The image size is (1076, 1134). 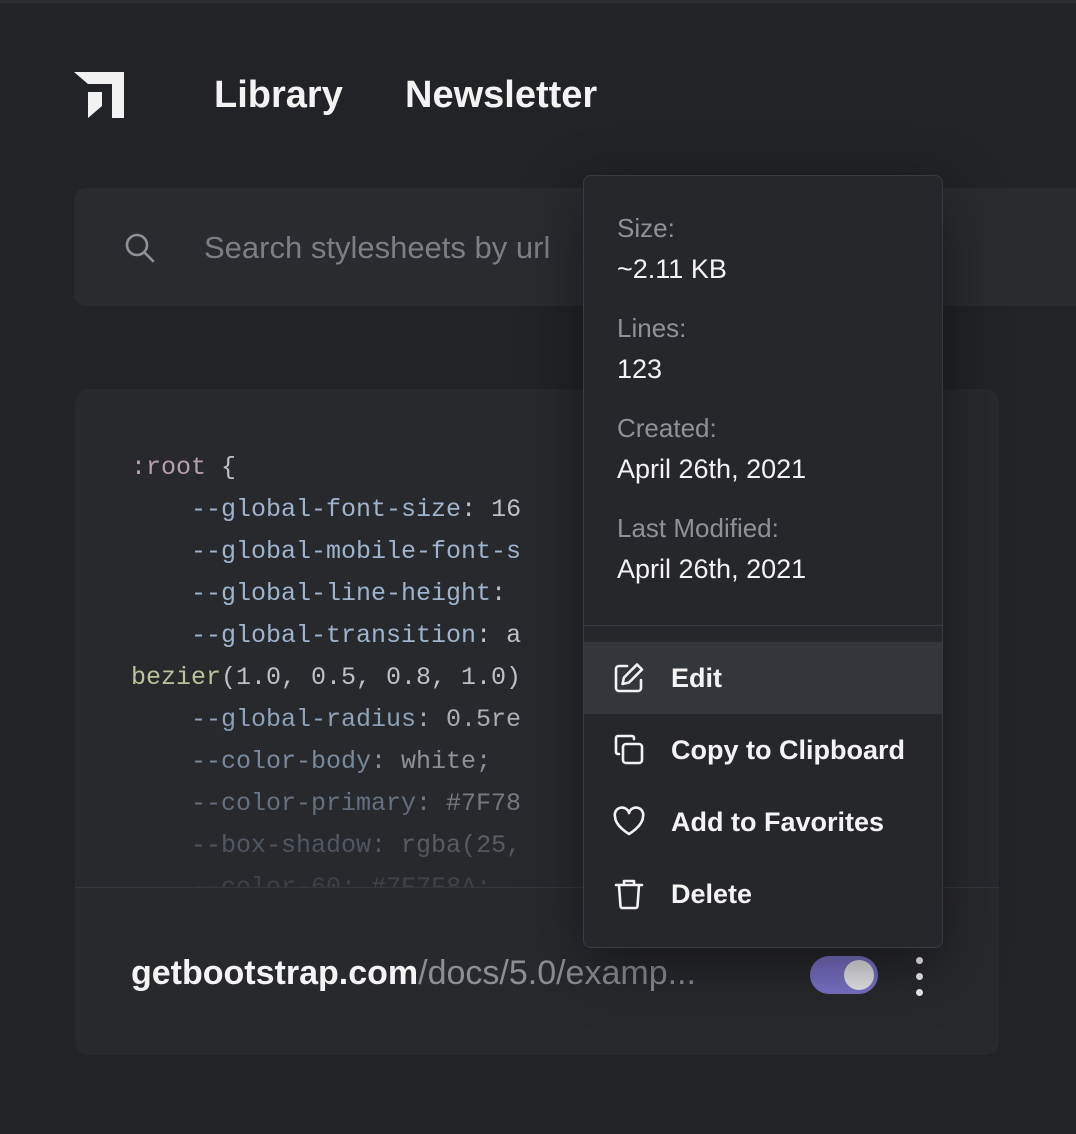 What do you see at coordinates (667, 428) in the screenshot?
I see `created-label: Created:` at bounding box center [667, 428].